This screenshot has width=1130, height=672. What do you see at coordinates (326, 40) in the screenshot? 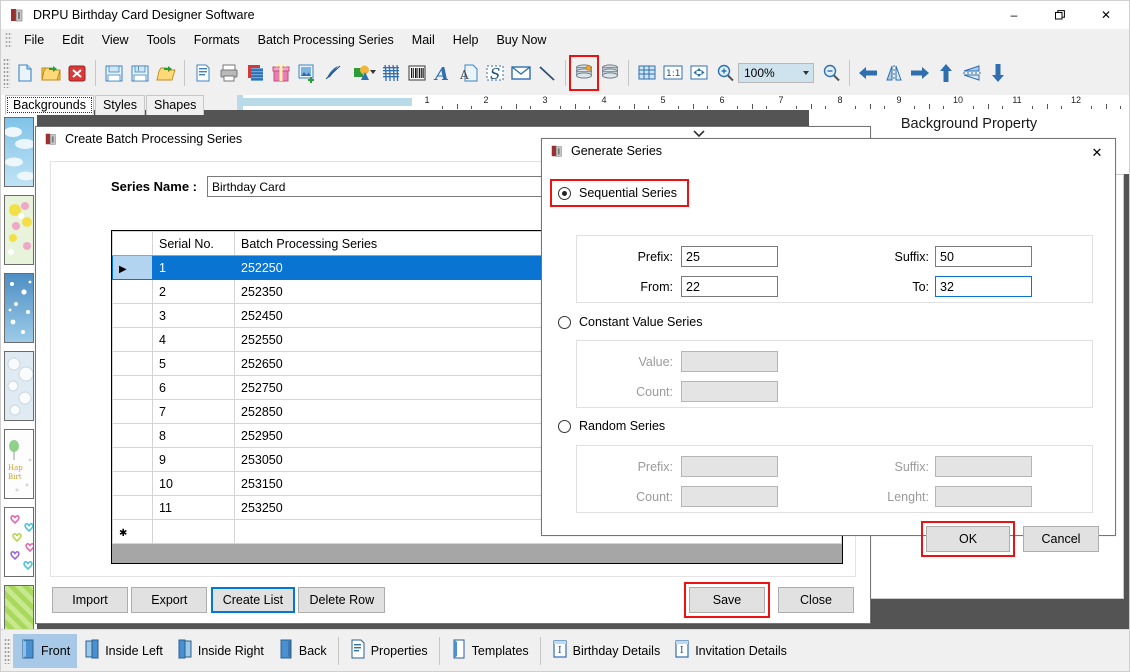
I see `menu-batch-processing-series: Batch Processing Series` at bounding box center [326, 40].